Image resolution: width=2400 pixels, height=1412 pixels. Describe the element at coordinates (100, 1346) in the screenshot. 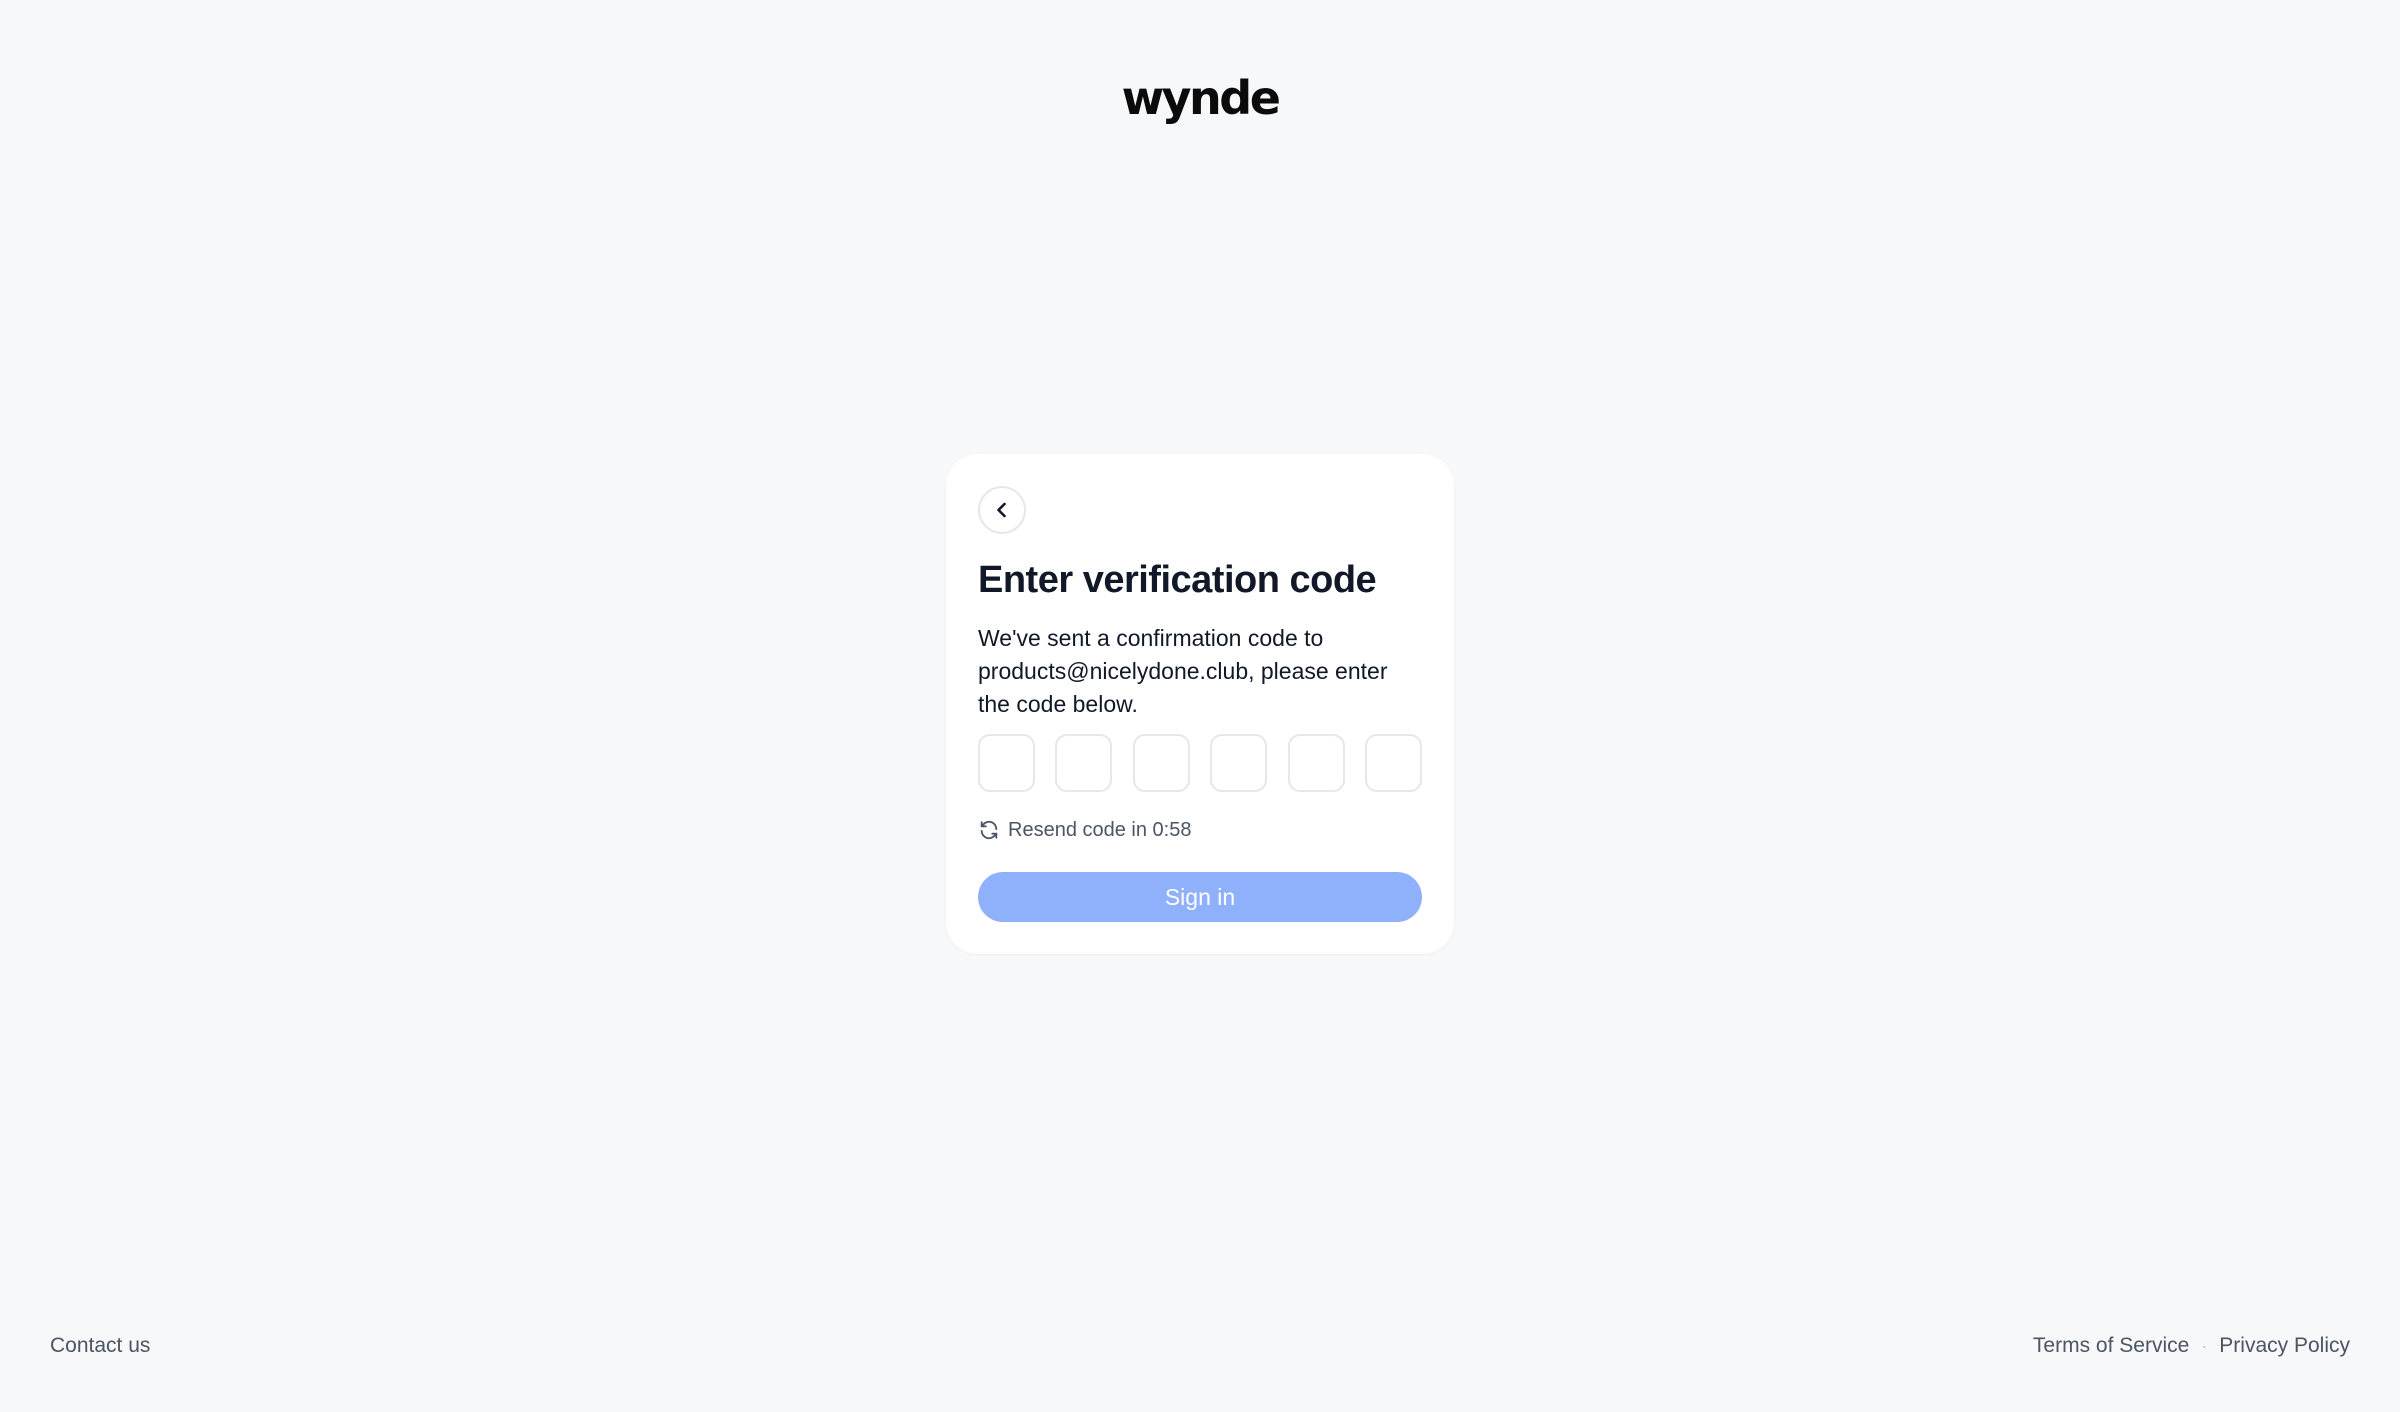

I see `contact-us-link: Contact us` at that location.